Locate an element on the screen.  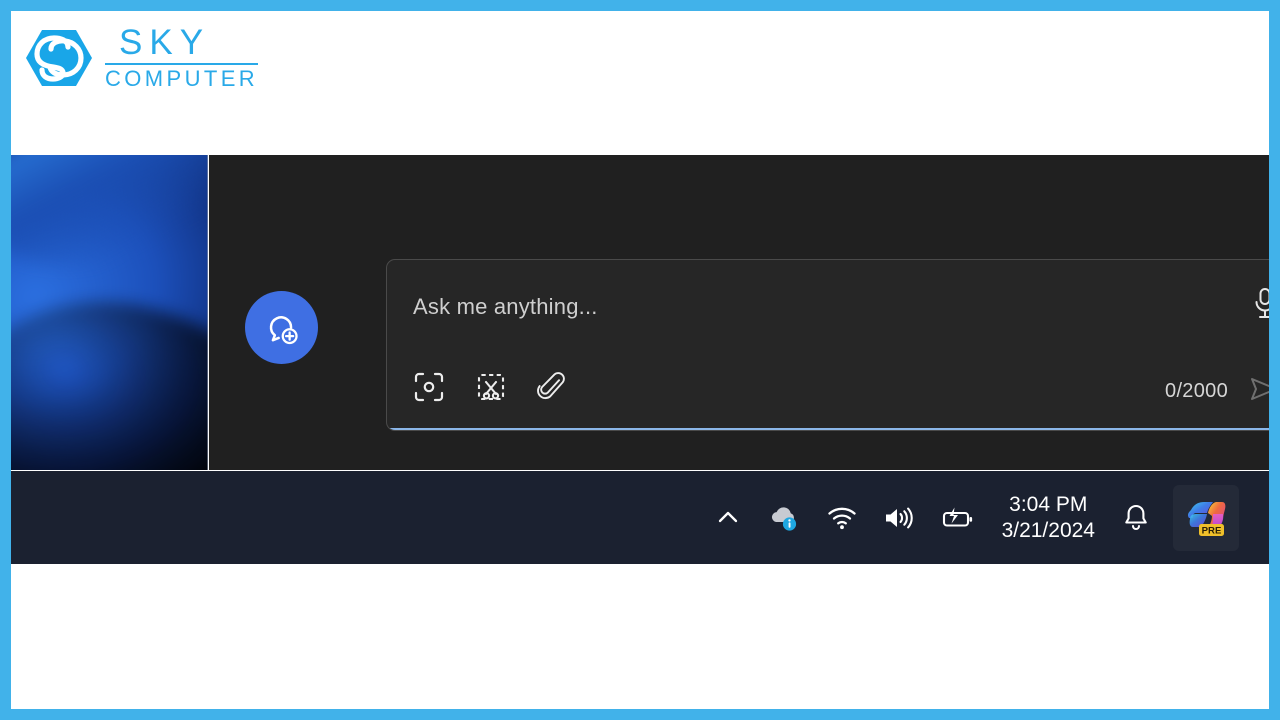
battery-charging-icon is located at coordinates (957, 517).